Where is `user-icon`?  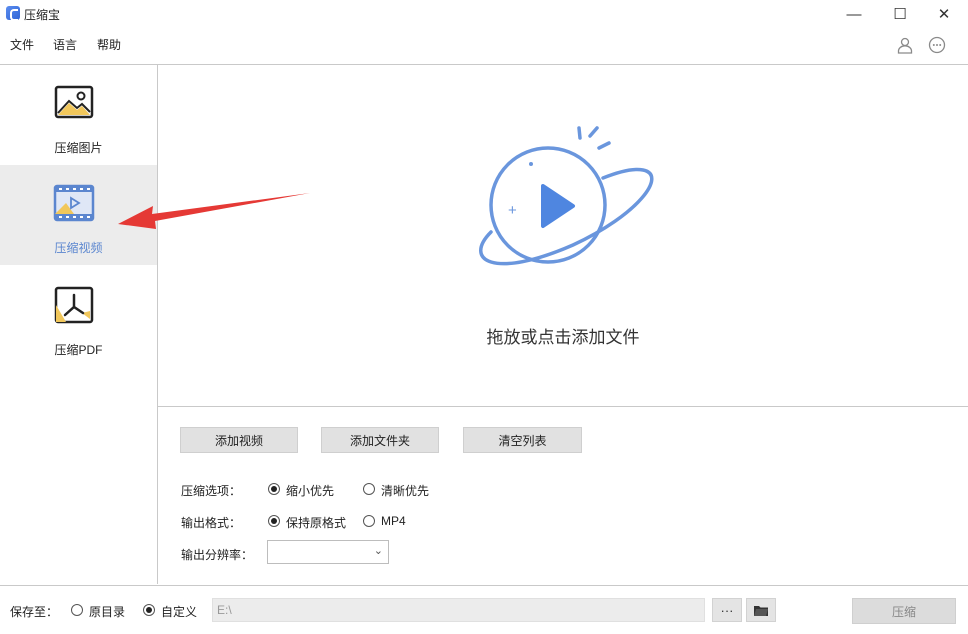 user-icon is located at coordinates (905, 45).